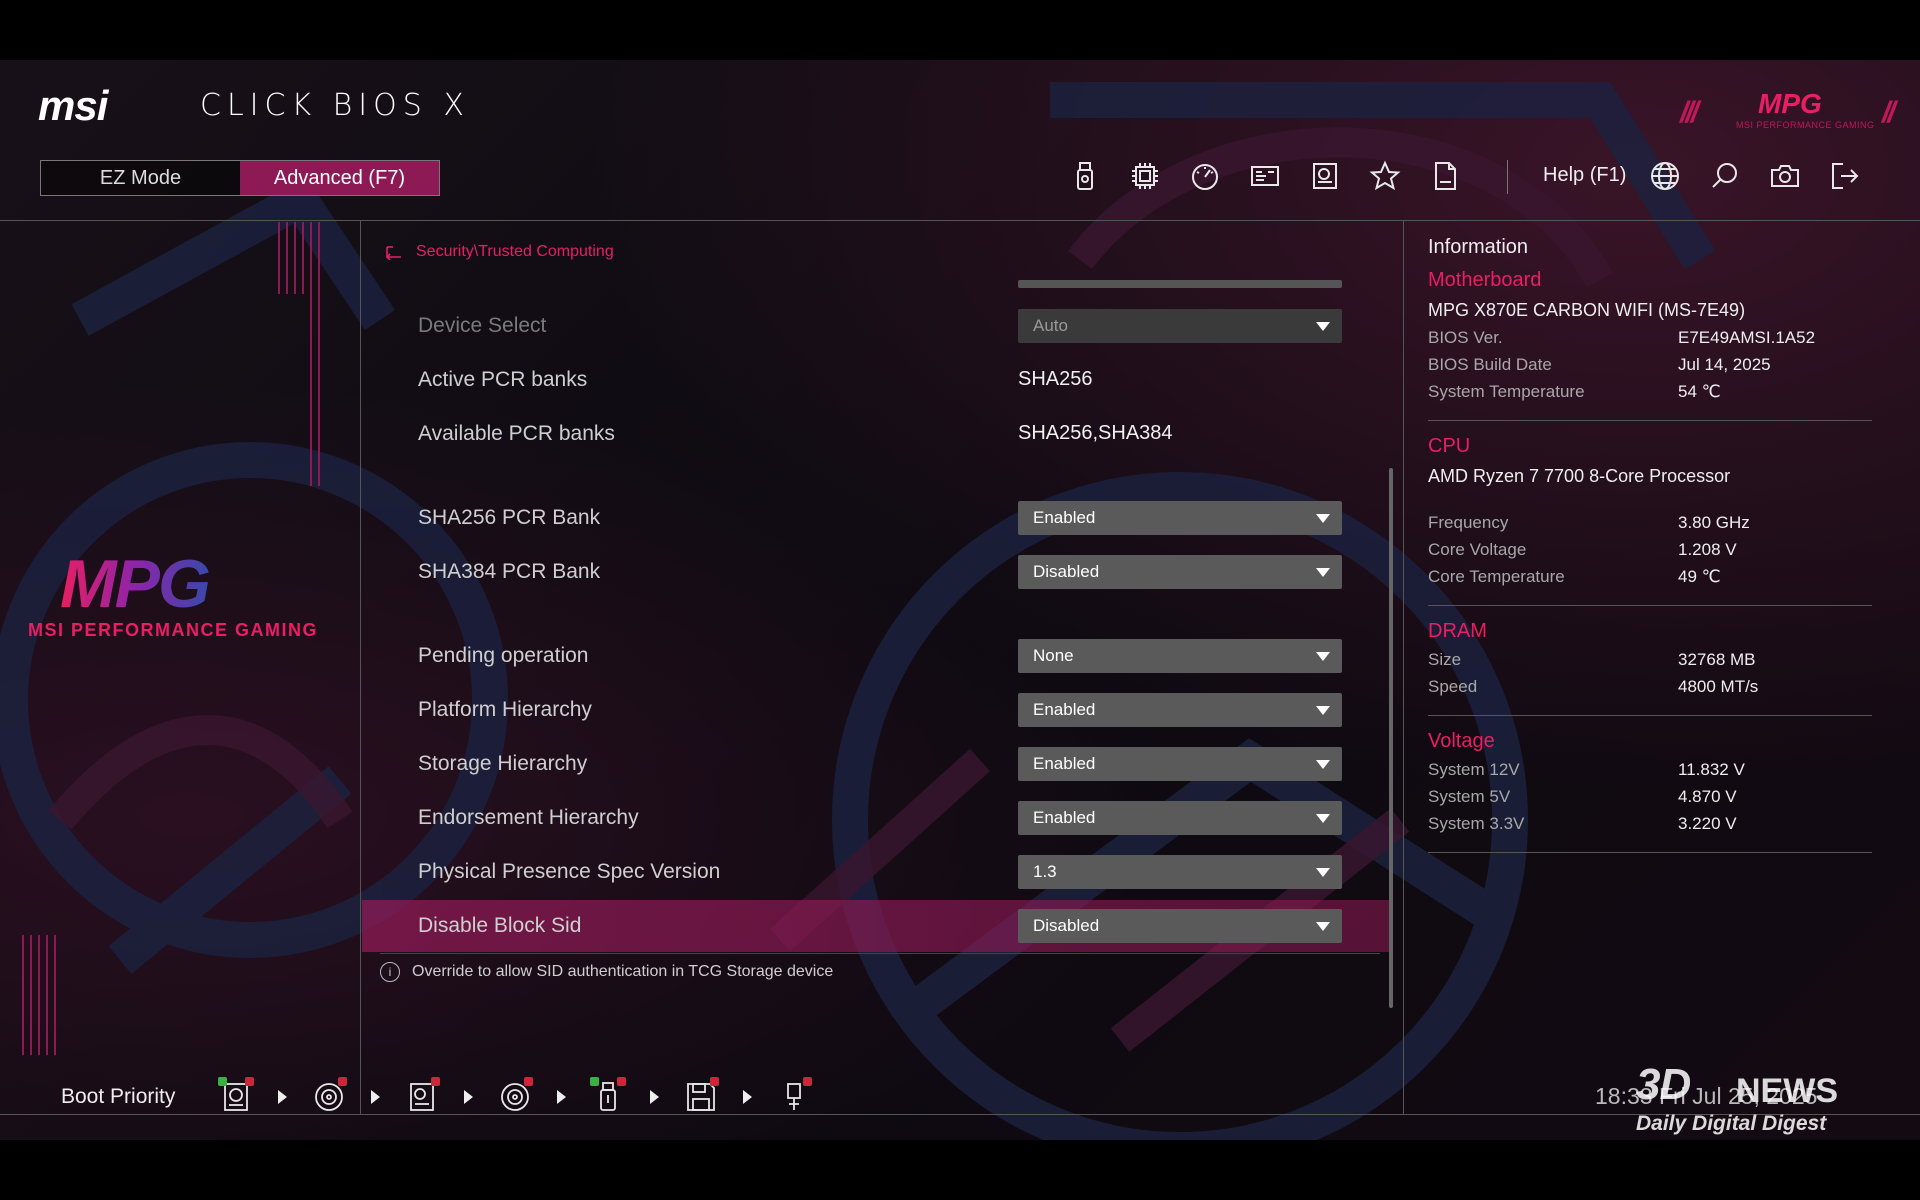 The image size is (1920, 1200). Describe the element at coordinates (1469, 796) in the screenshot. I see `info-key: System 5V` at that location.